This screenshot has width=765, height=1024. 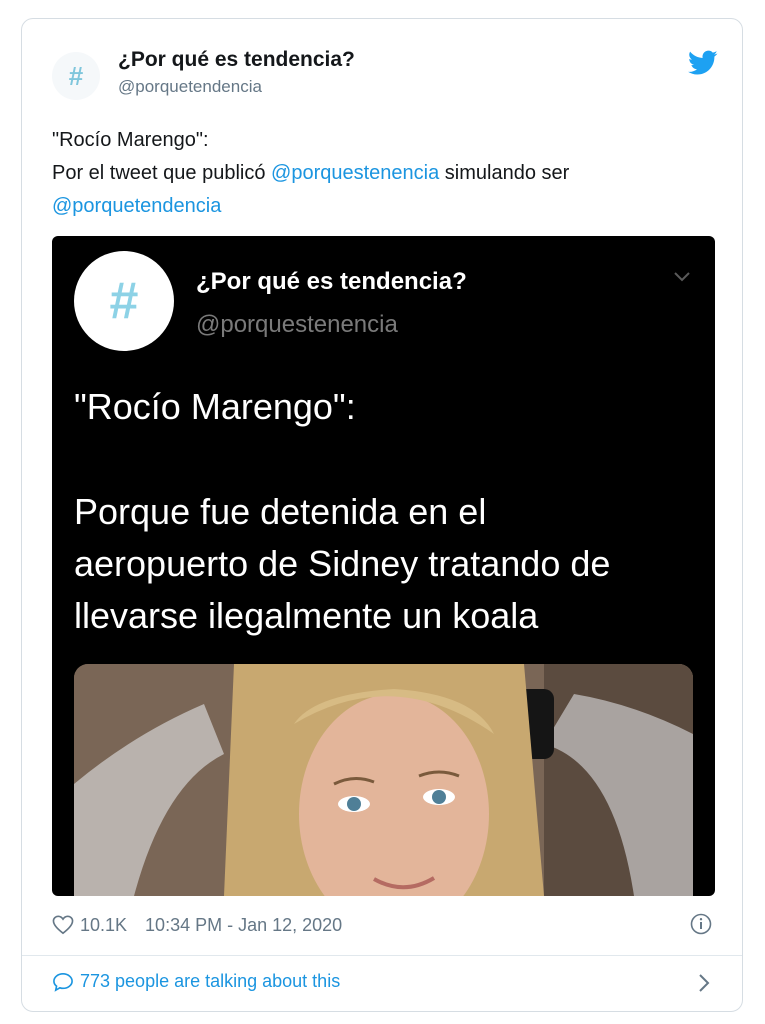 What do you see at coordinates (383, 925) in the screenshot?
I see `tweet-footer: 10.1K 10:34 PM - Jan 12, 2020` at bounding box center [383, 925].